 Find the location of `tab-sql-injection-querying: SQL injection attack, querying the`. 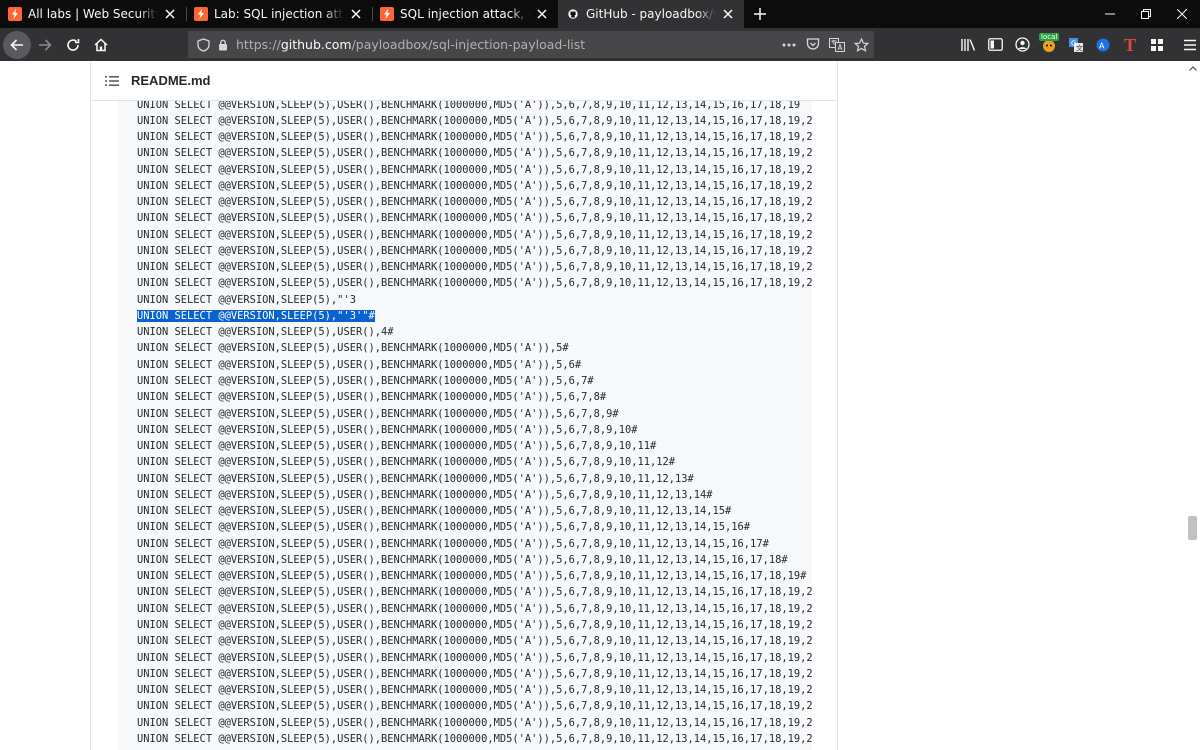

tab-sql-injection-querying: SQL injection attack, querying the is located at coordinates (465, 14).